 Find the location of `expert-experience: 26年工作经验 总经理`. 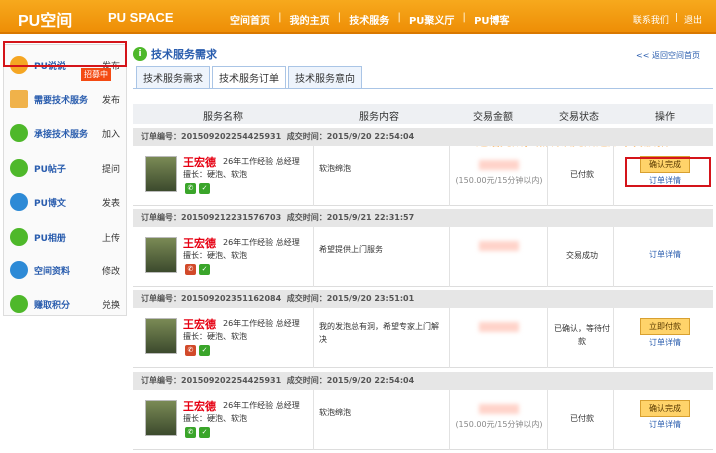

expert-experience: 26年工作经验 总经理 is located at coordinates (261, 161).